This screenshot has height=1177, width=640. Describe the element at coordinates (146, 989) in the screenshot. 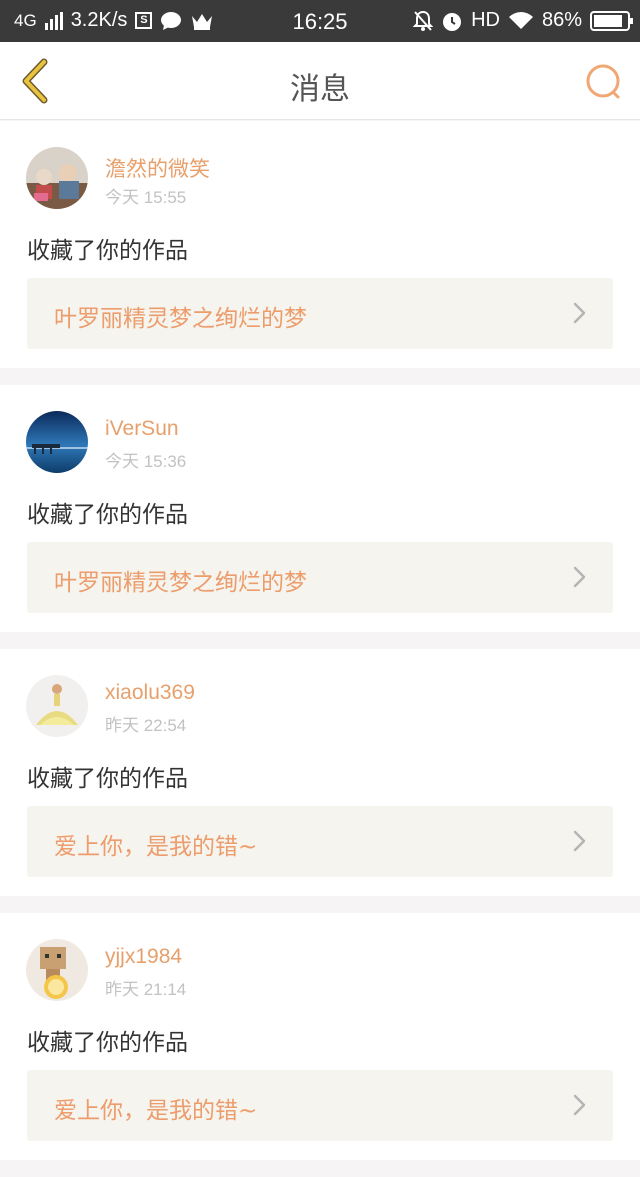

I see `message-time: 昨天 21:14` at that location.